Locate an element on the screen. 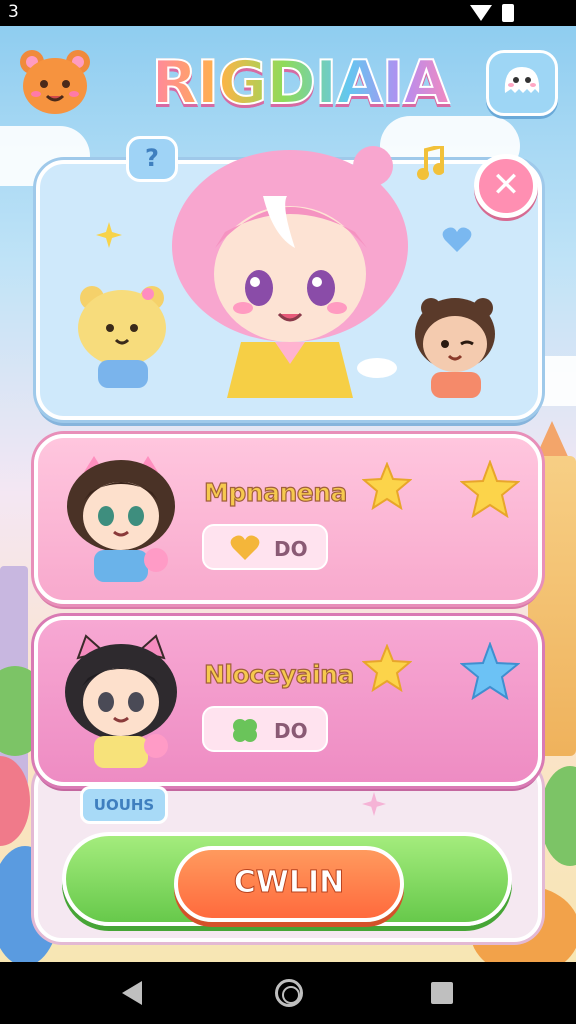  music-note-icon is located at coordinates (430, 163).